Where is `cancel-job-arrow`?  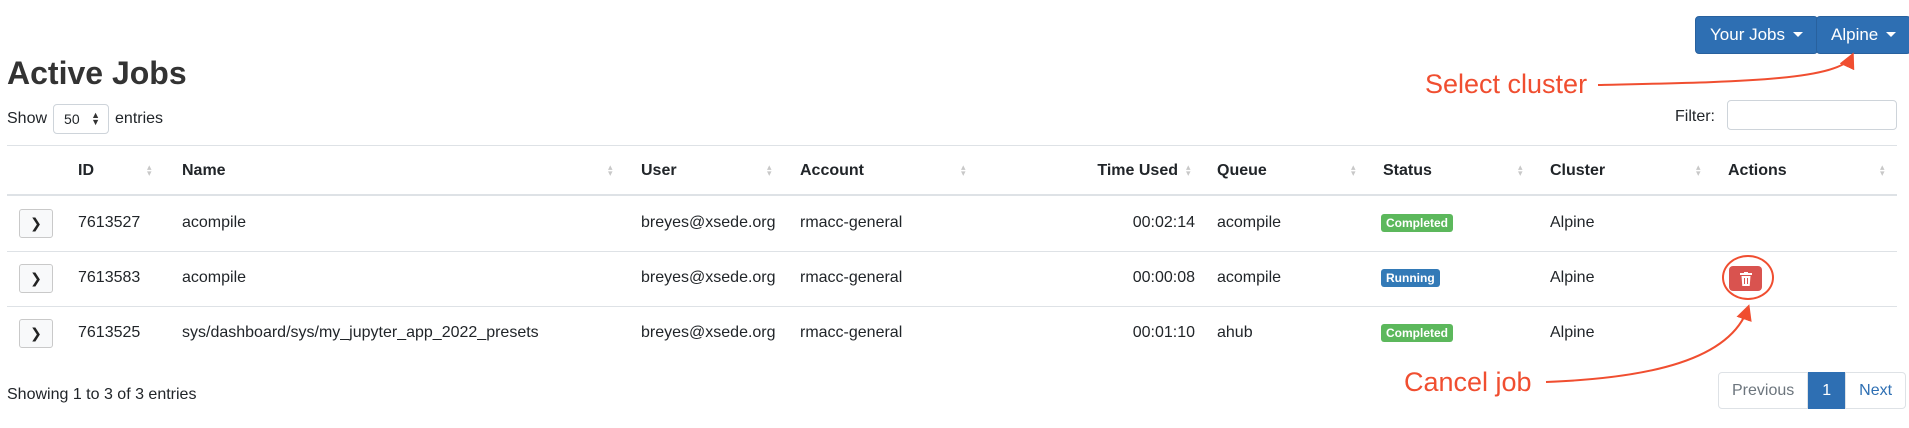
cancel-job-arrow is located at coordinates (1648, 343).